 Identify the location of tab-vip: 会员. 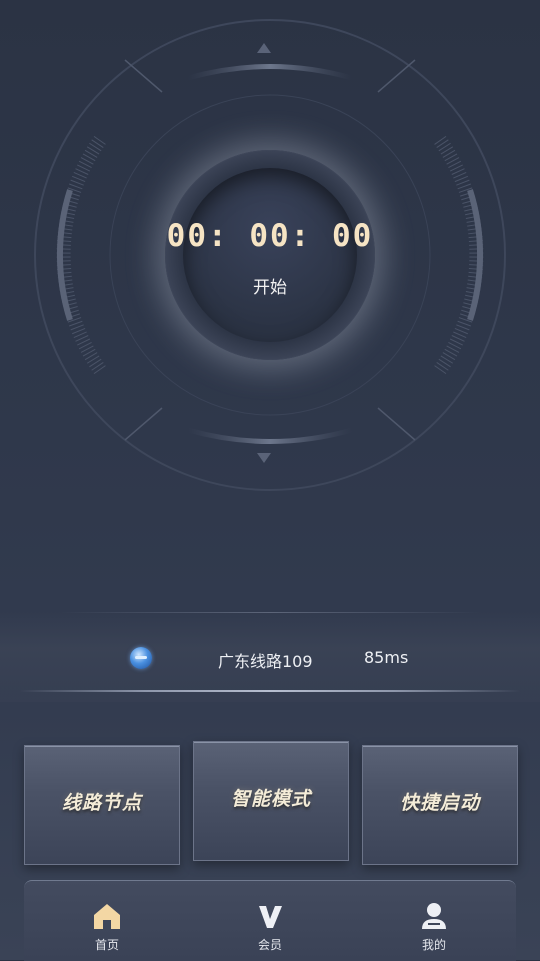
(270, 921).